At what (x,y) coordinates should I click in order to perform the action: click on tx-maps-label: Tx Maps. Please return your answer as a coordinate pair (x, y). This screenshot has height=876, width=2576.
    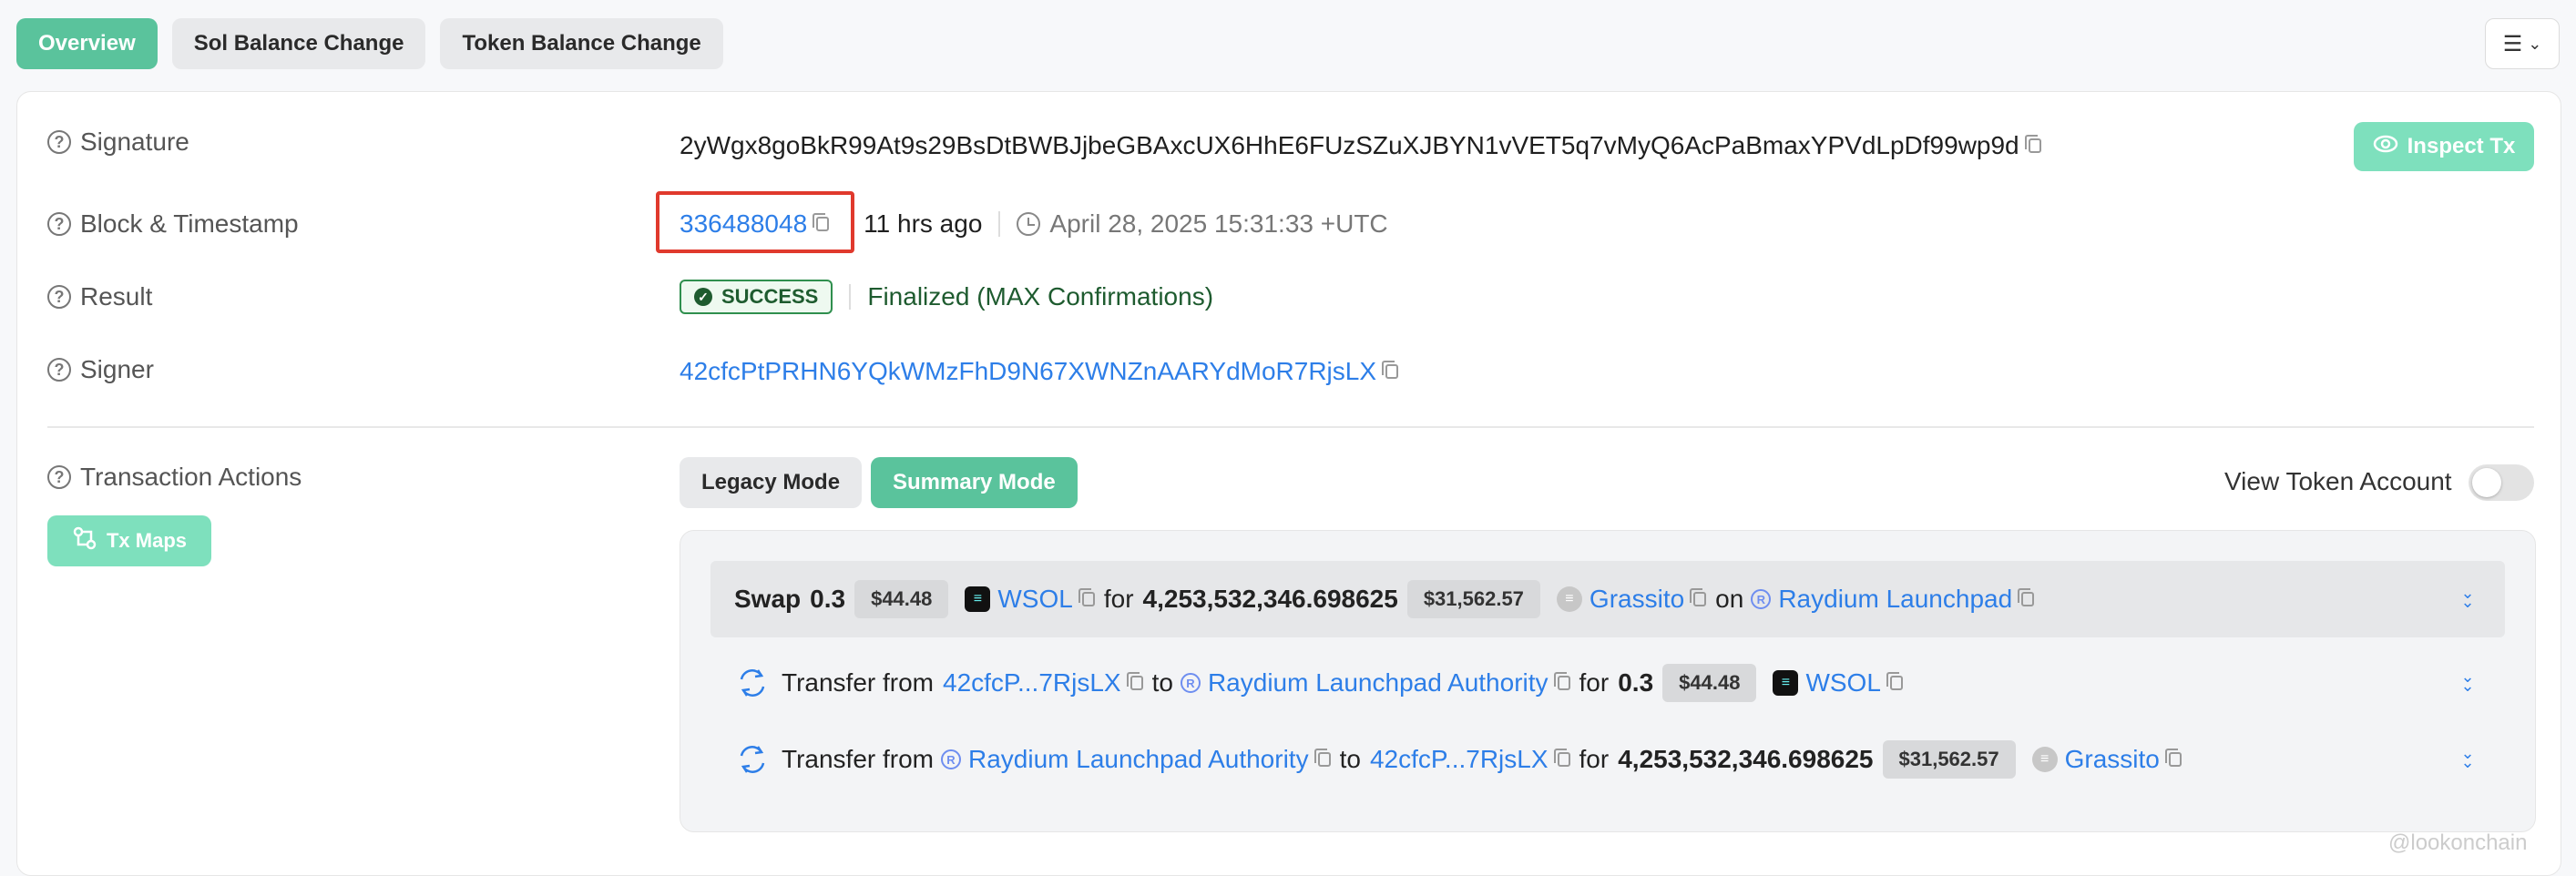
    Looking at the image, I should click on (147, 540).